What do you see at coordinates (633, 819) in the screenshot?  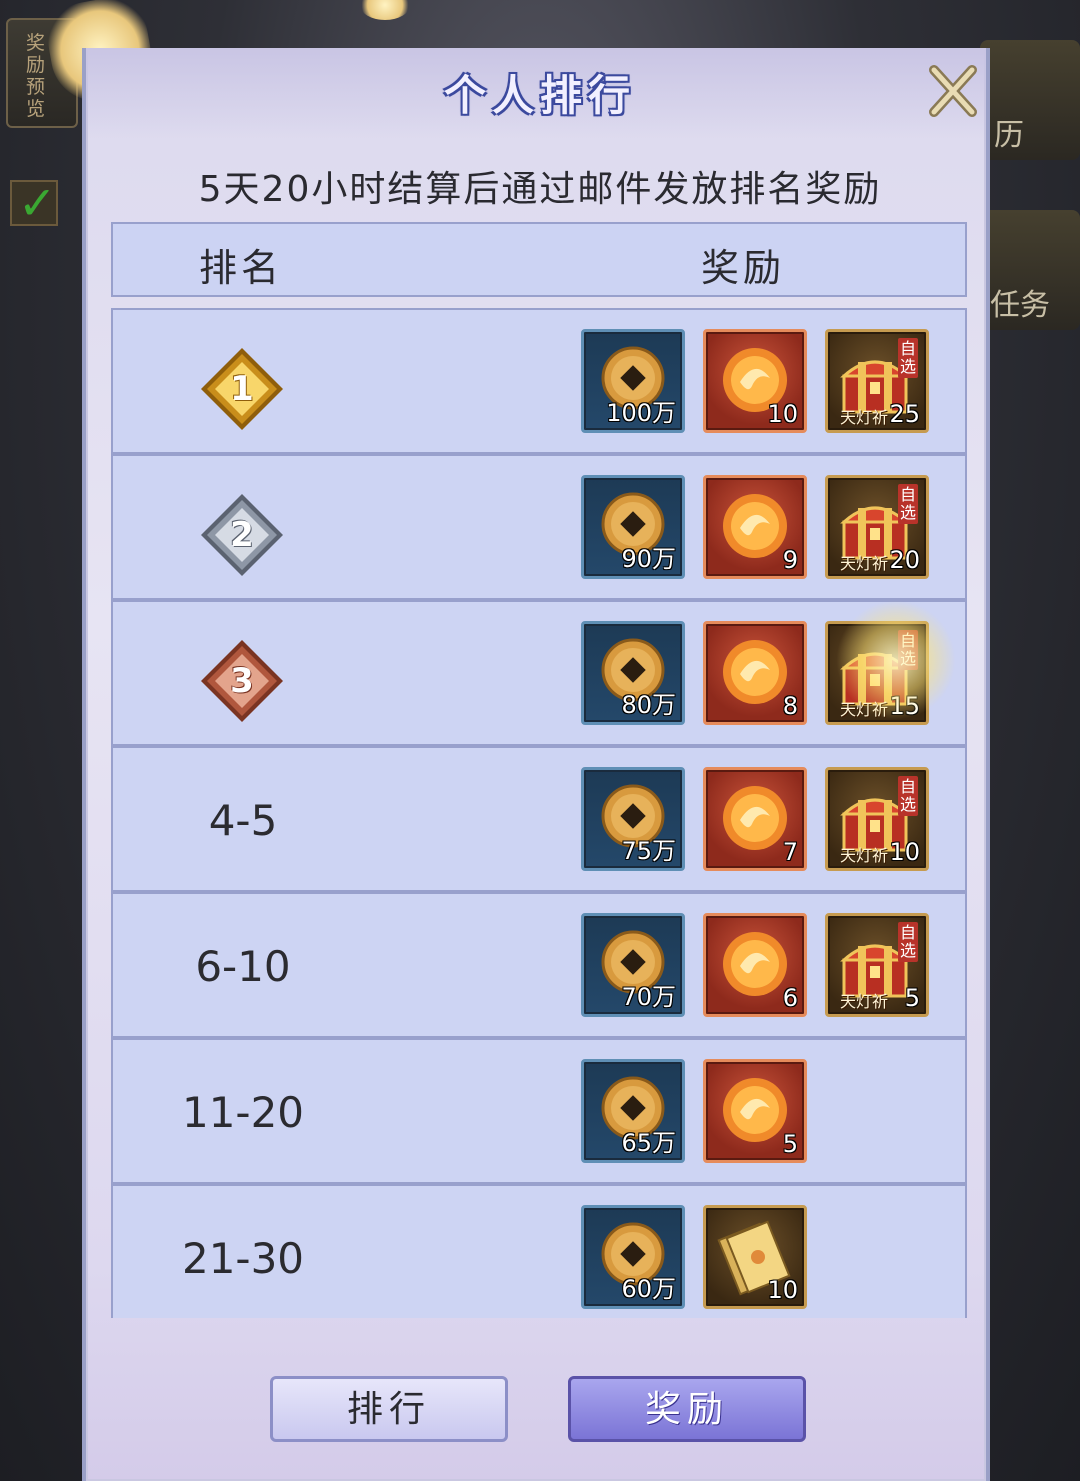 I see `reward-item-coin: 75万` at bounding box center [633, 819].